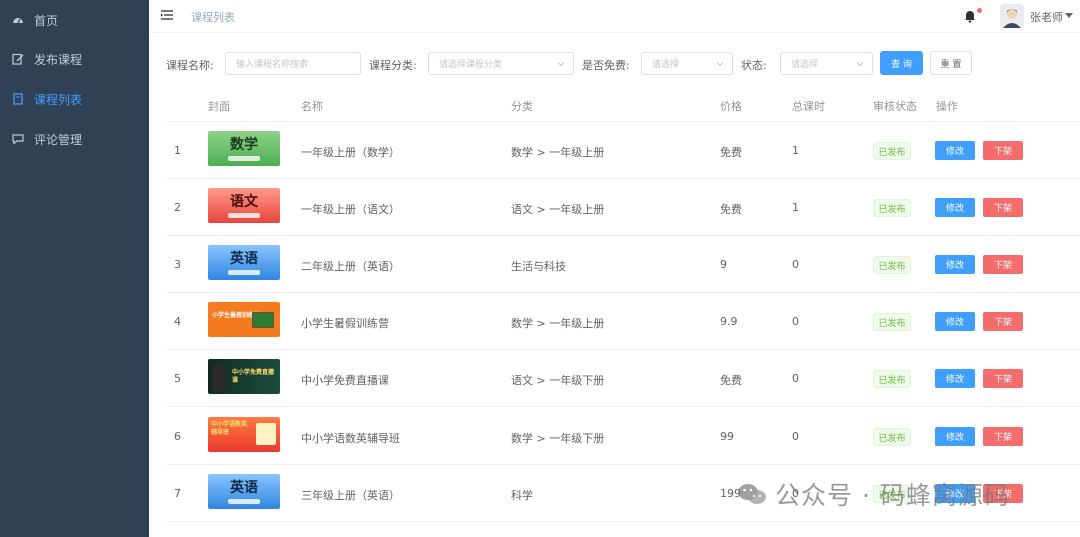 The width and height of the screenshot is (1080, 537). Describe the element at coordinates (558, 438) in the screenshot. I see `course-category: 数学 > 一年级下册` at that location.